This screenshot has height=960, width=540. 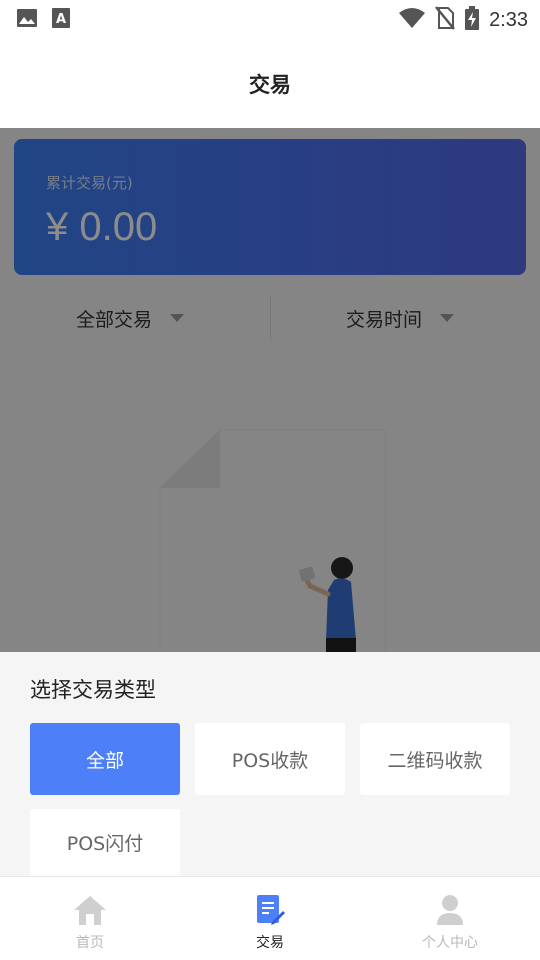 I want to click on page-header: 交易, so click(x=270, y=82).